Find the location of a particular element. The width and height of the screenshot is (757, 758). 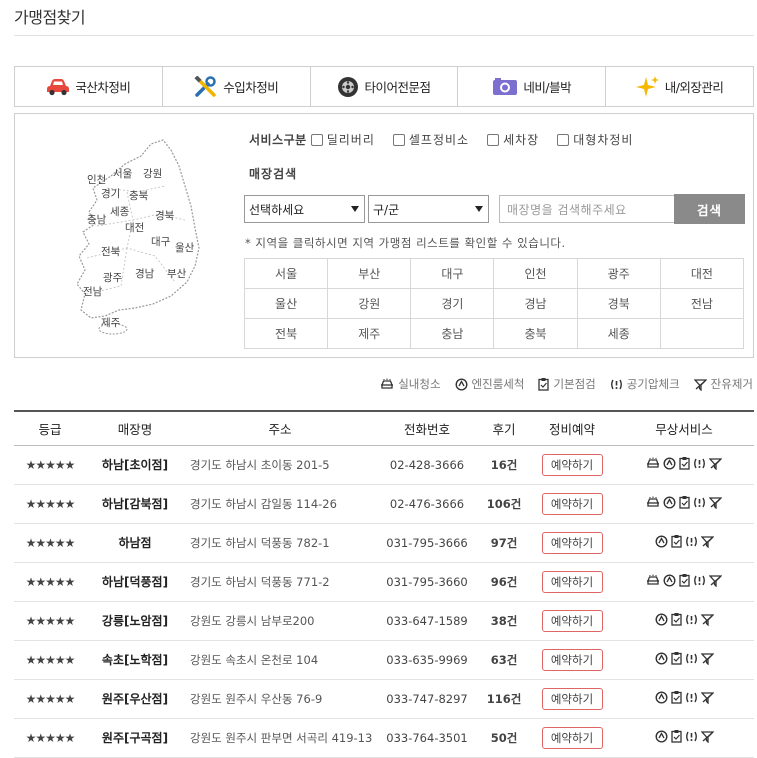

store-name: 원주[우산점] is located at coordinates (135, 698).